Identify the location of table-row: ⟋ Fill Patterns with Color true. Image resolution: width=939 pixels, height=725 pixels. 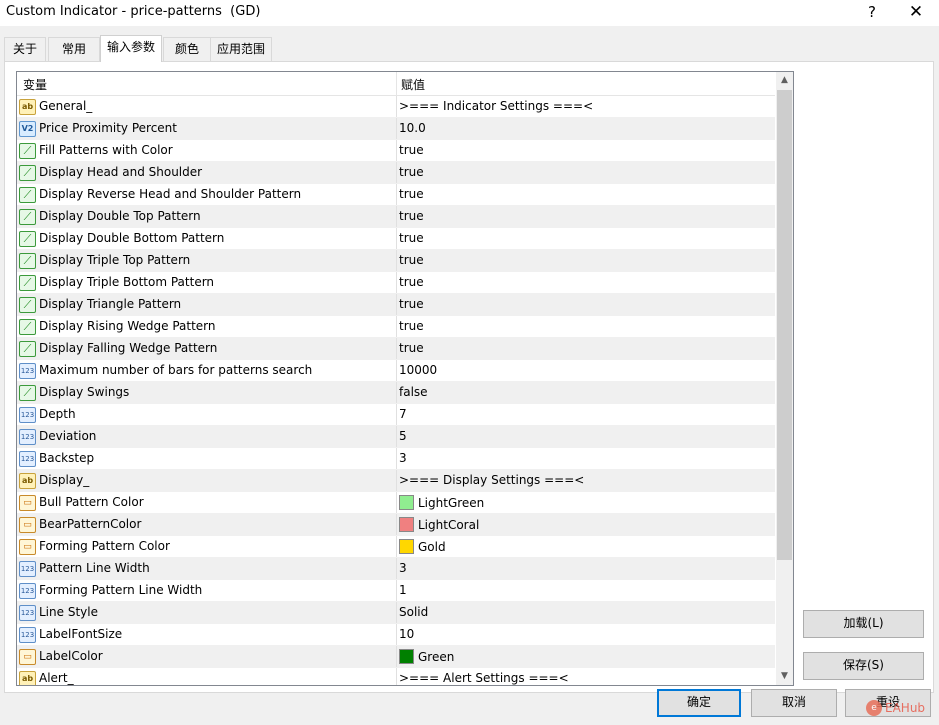
(396, 151).